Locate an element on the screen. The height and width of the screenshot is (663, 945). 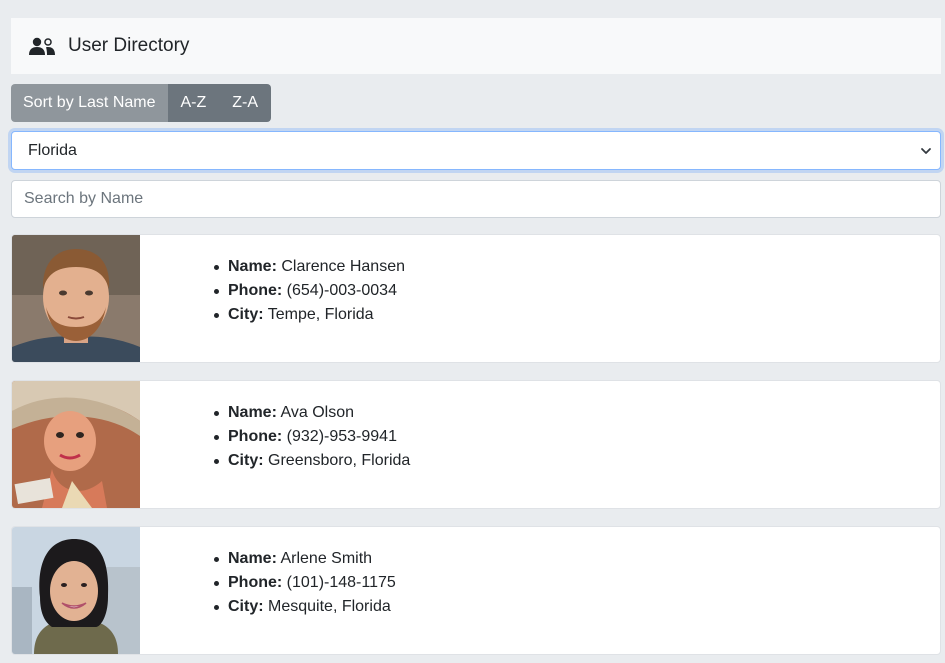
state-select: Florida is located at coordinates (476, 150).